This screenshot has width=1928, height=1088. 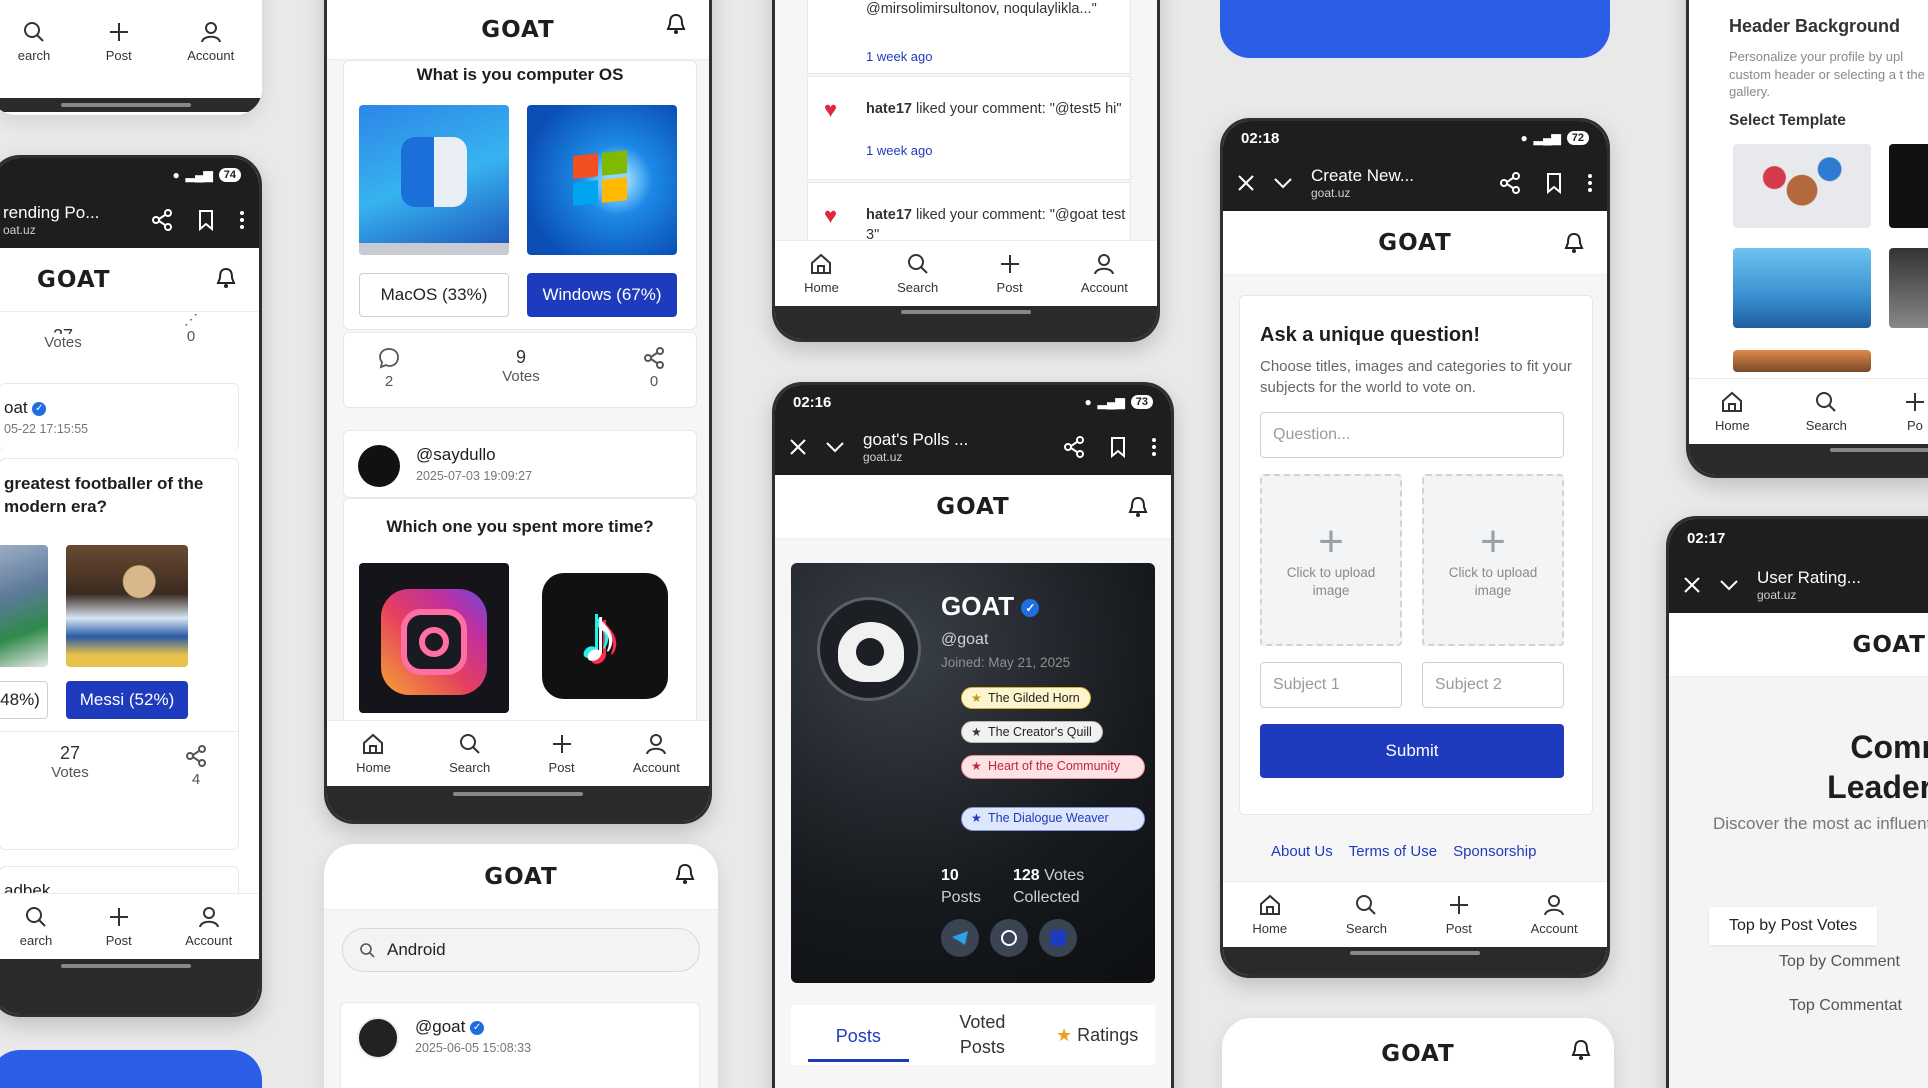 What do you see at coordinates (389, 368) in the screenshot?
I see `comment-stat: 2` at bounding box center [389, 368].